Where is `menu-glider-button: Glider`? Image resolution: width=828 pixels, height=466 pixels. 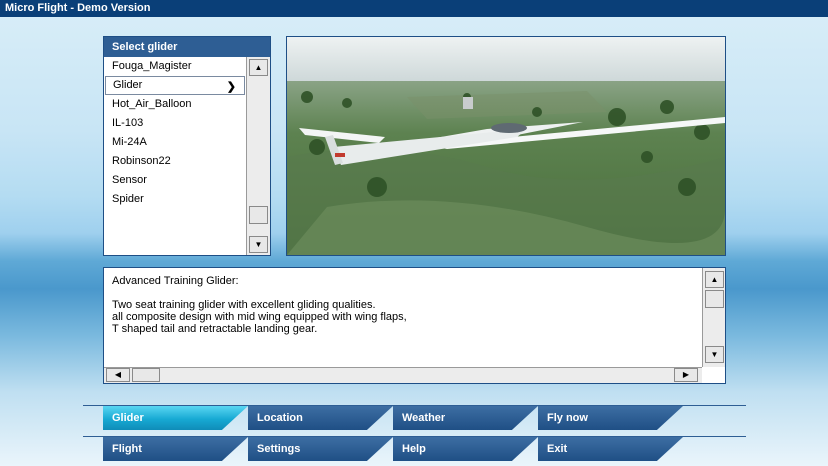
menu-glider-button: Glider is located at coordinates (175, 418).